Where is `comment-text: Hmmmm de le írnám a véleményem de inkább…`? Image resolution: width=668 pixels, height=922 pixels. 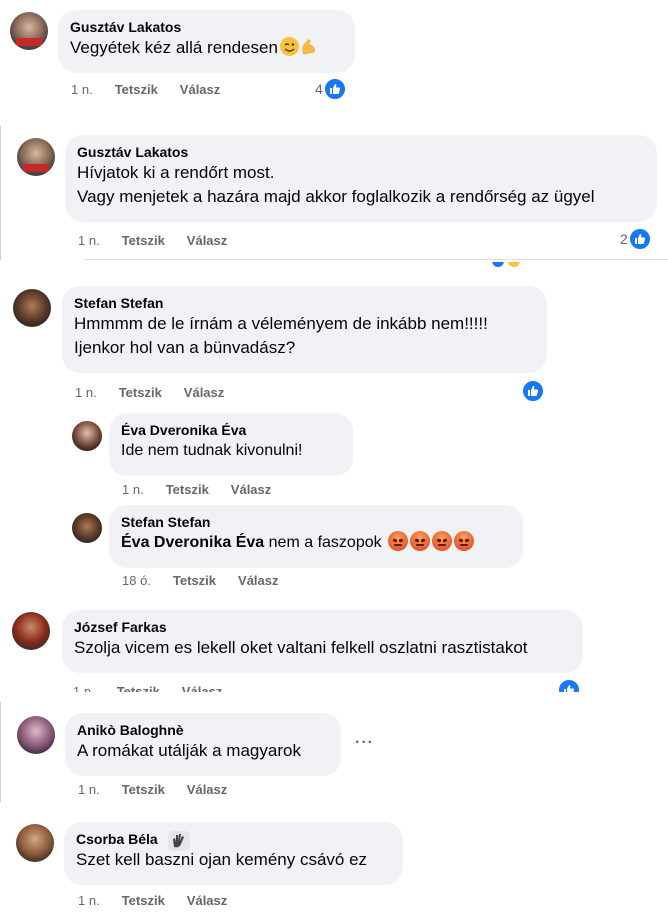 comment-text: Hmmmm de le írnám a véleményem de inkább… is located at coordinates (281, 323).